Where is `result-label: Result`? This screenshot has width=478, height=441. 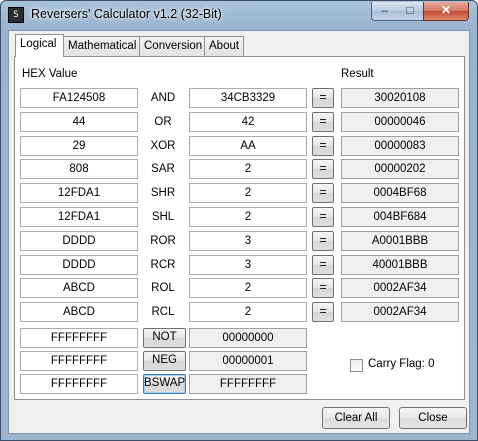 result-label: Result is located at coordinates (357, 74).